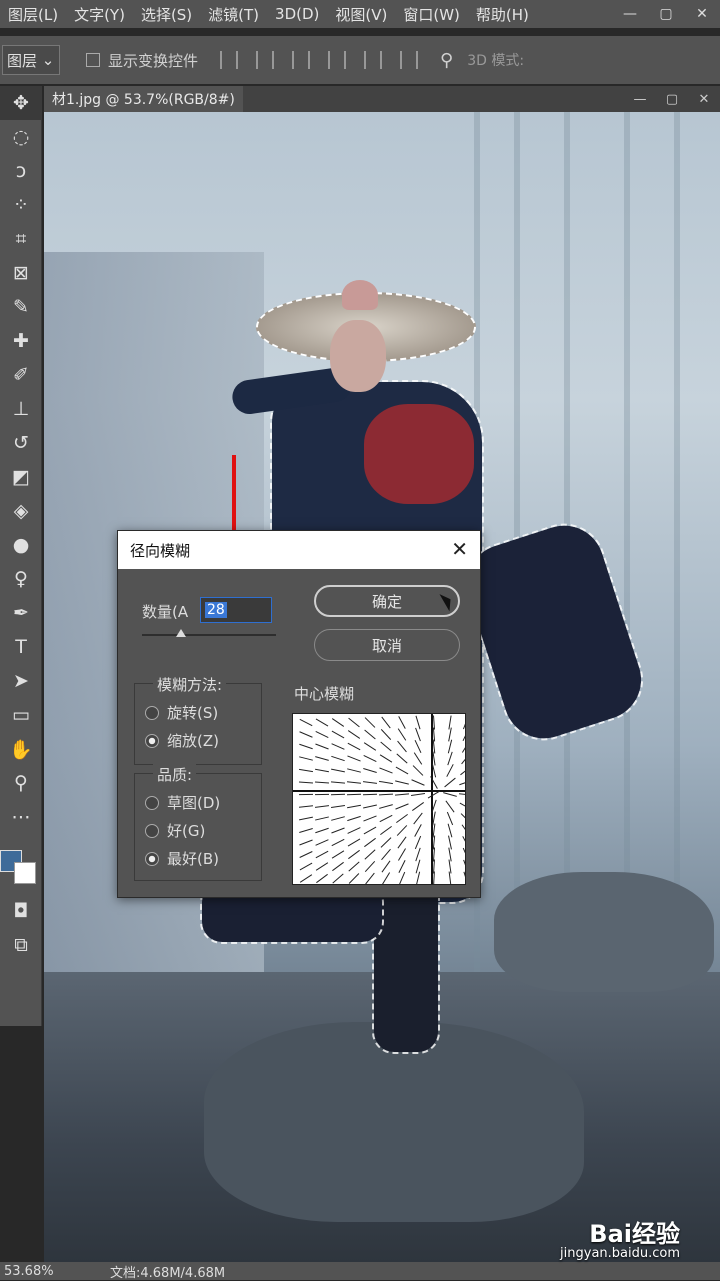  I want to click on color-swatches, so click(20, 864).